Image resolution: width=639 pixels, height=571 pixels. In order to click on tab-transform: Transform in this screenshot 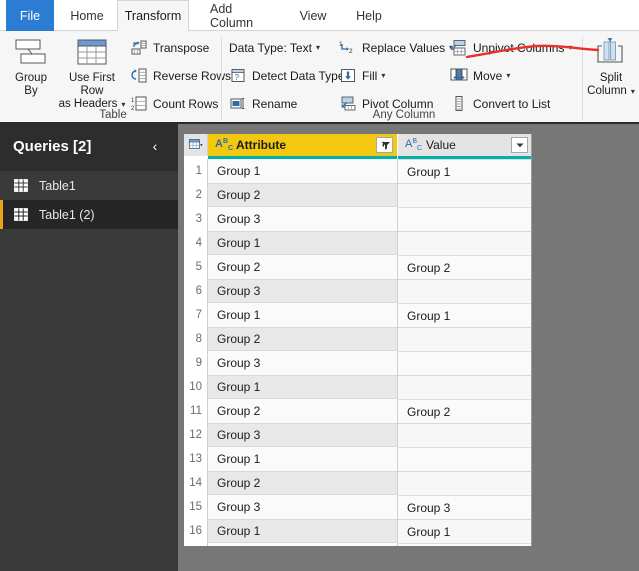, I will do `click(153, 16)`.